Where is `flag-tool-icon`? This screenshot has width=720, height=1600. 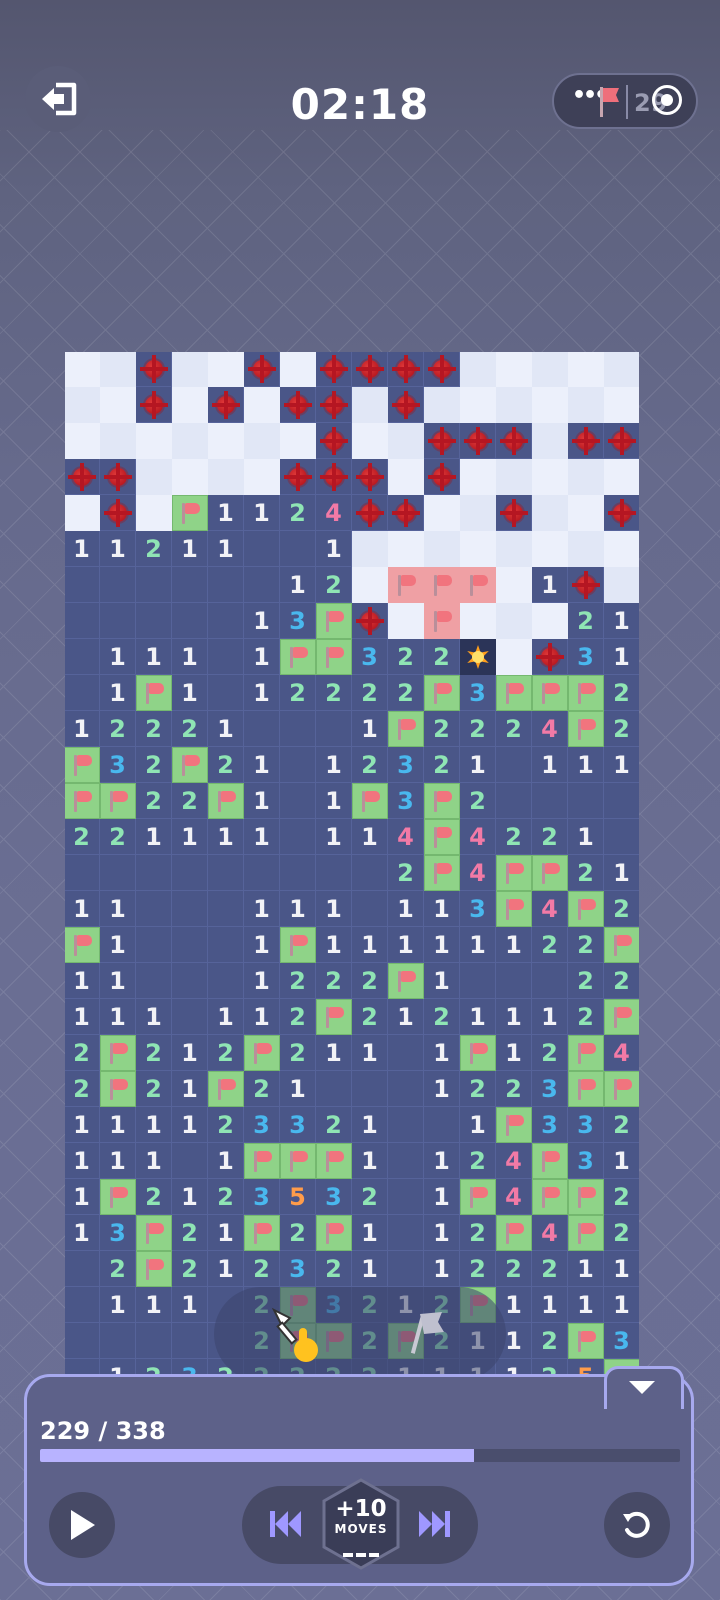
flag-tool-icon is located at coordinates (428, 1333).